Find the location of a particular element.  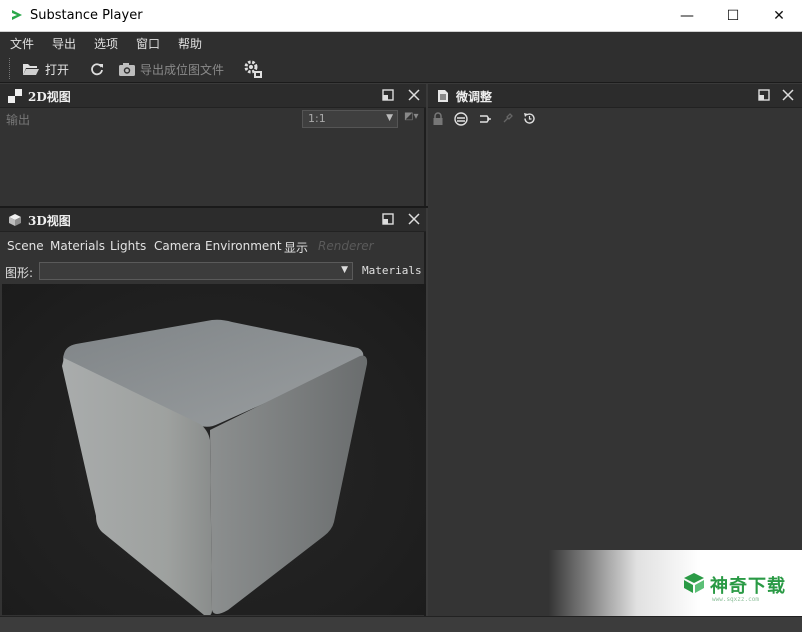

panel-2d-view: 2D视图 输出 1:1 ▼ ◩▾ is located at coordinates (213, 145).